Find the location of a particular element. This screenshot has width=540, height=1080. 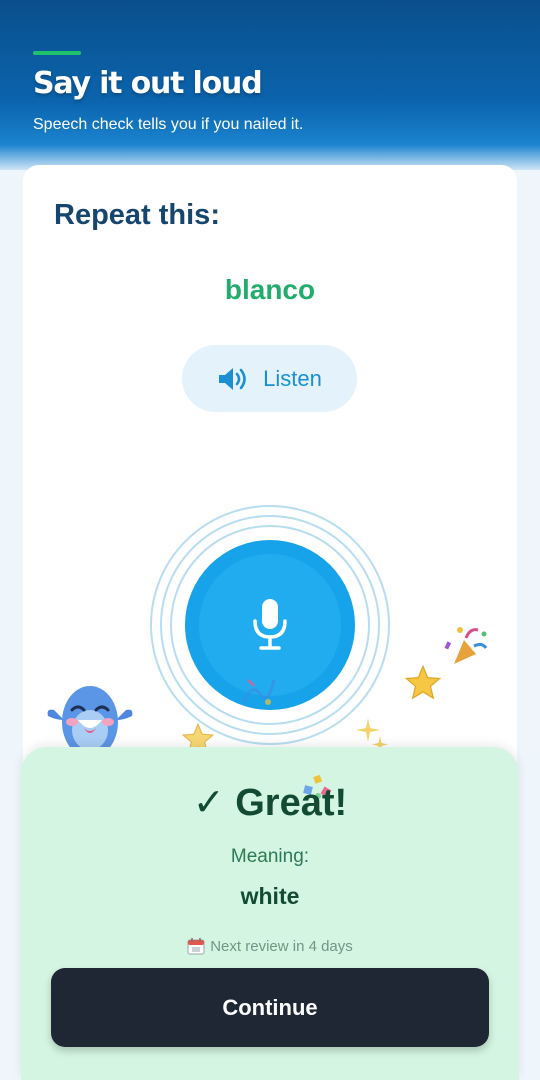

star-icon is located at coordinates (423, 682).